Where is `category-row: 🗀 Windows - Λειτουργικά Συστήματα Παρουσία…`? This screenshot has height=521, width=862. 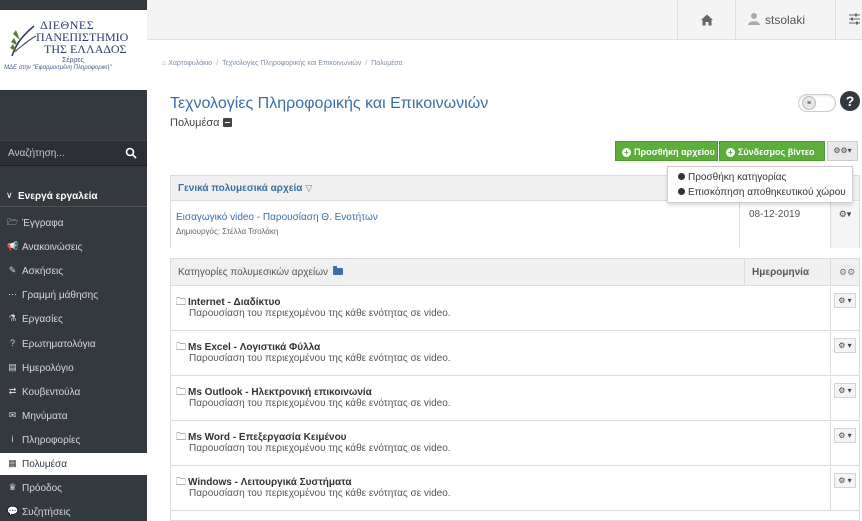
category-row: 🗀 Windows - Λειτουργικά Συστήματα Παρουσία… is located at coordinates (515, 489).